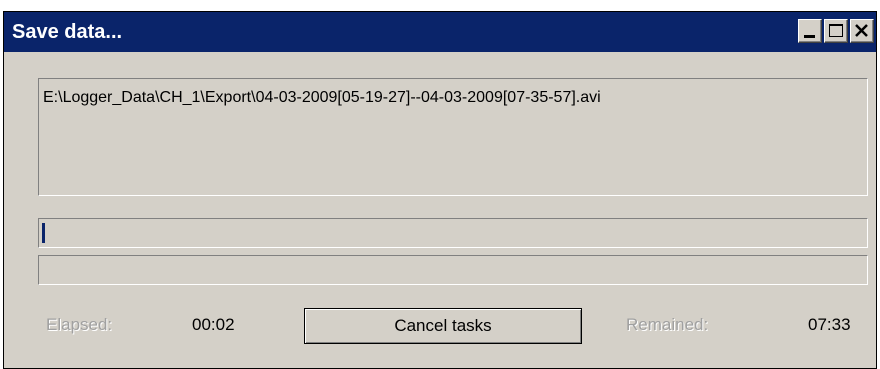 This screenshot has width=880, height=369. Describe the element at coordinates (79, 324) in the screenshot. I see `elapsed-label: Elapsed:` at that location.